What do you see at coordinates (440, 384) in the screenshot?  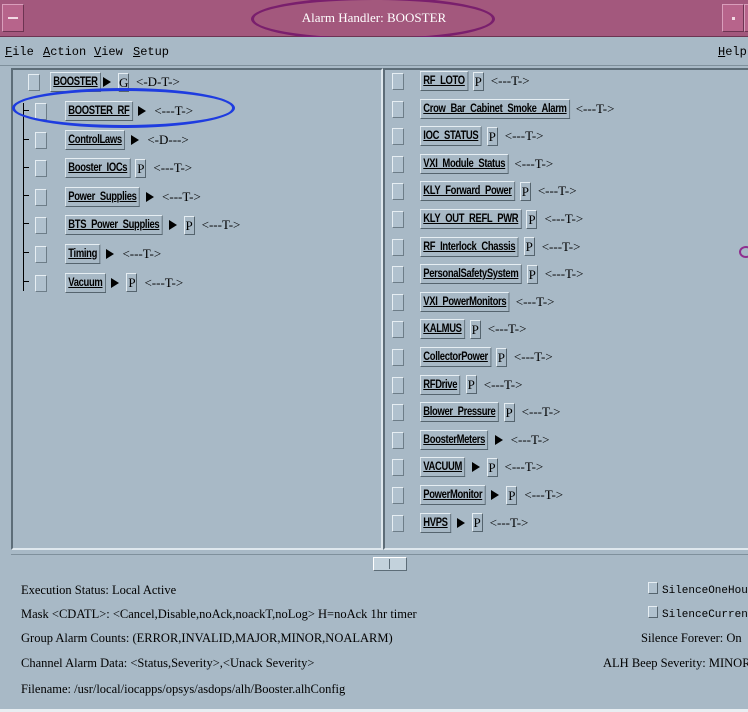 I see `channel-button-rfdrive: RFDrive` at bounding box center [440, 384].